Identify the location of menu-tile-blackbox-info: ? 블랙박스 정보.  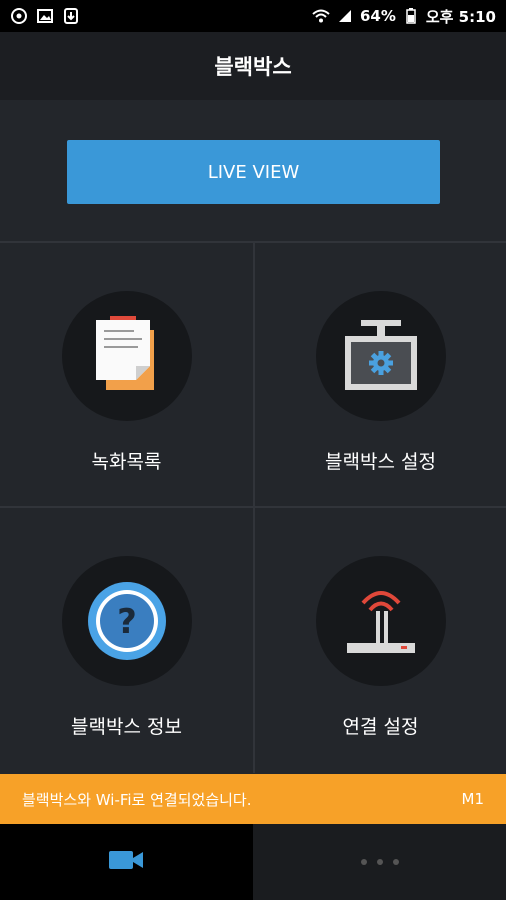
(126, 640).